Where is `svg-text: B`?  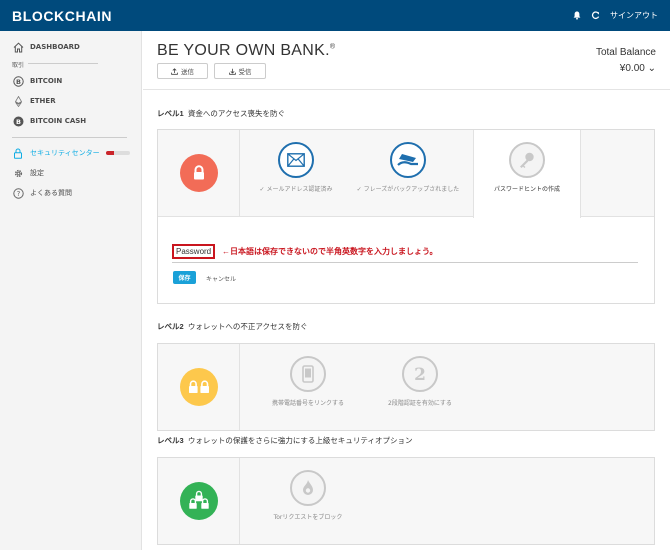 svg-text: B is located at coordinates (18, 81).